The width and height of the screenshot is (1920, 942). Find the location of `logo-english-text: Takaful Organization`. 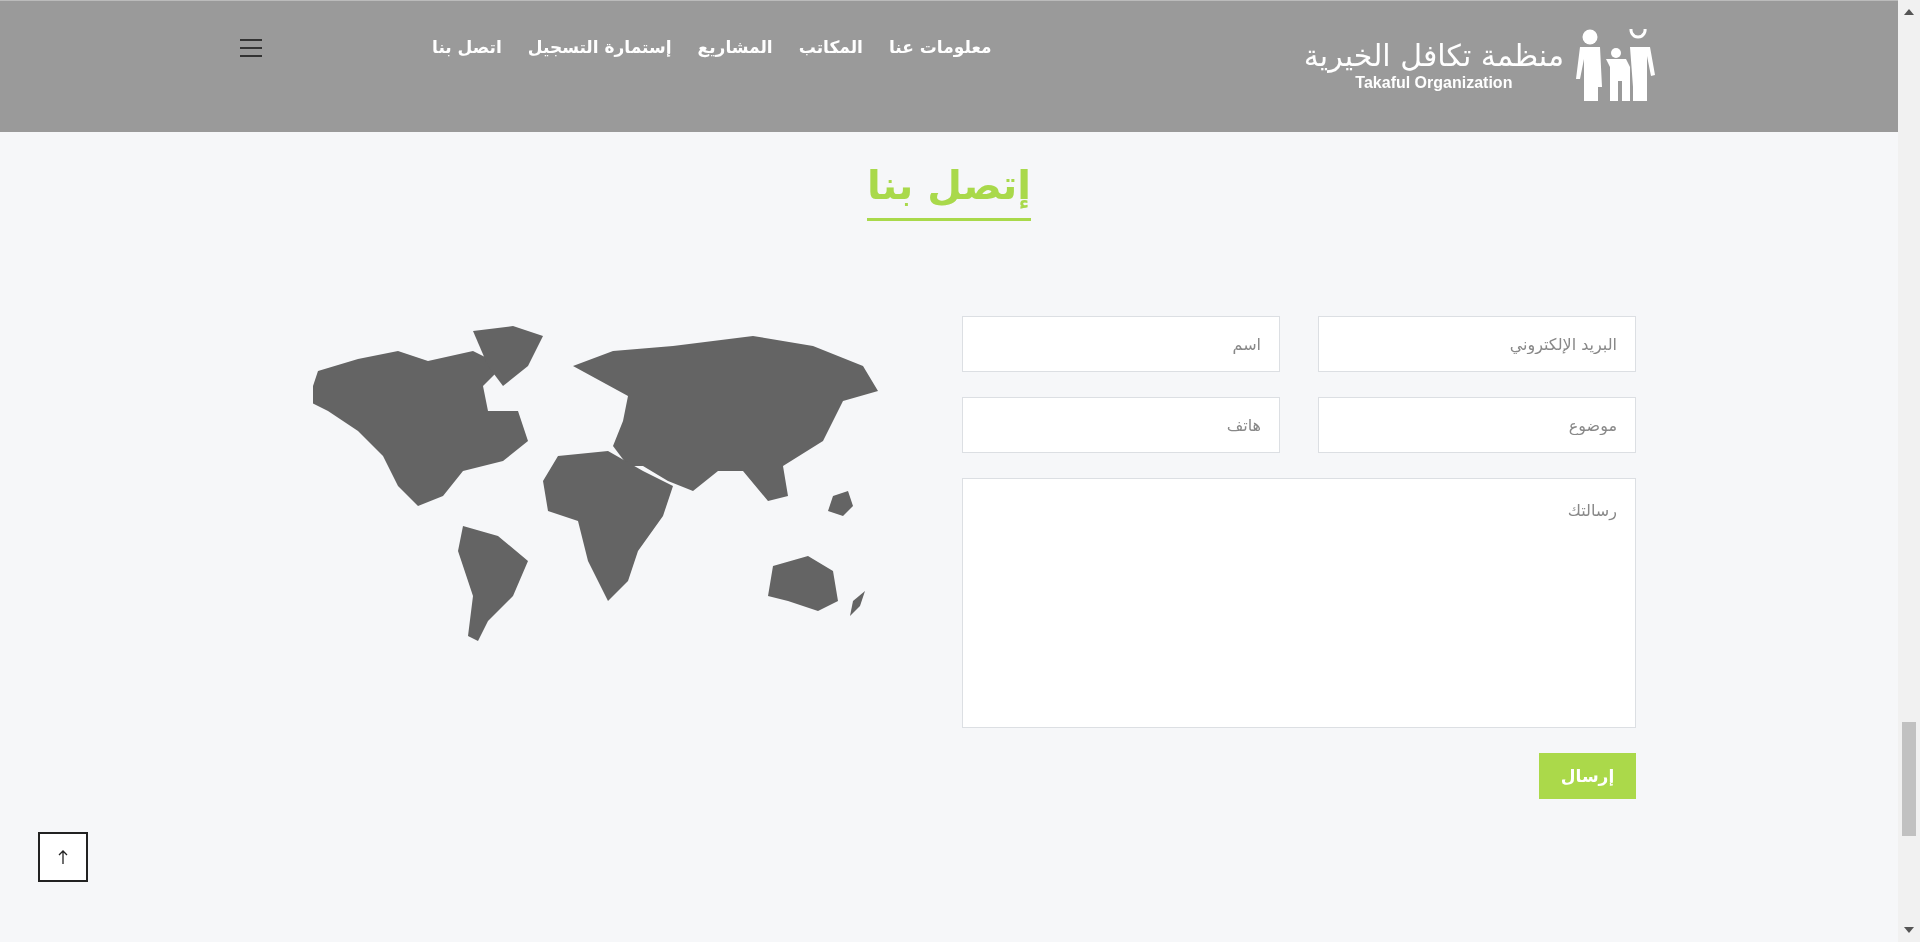

logo-english-text: Takaful Organization is located at coordinates (1434, 83).